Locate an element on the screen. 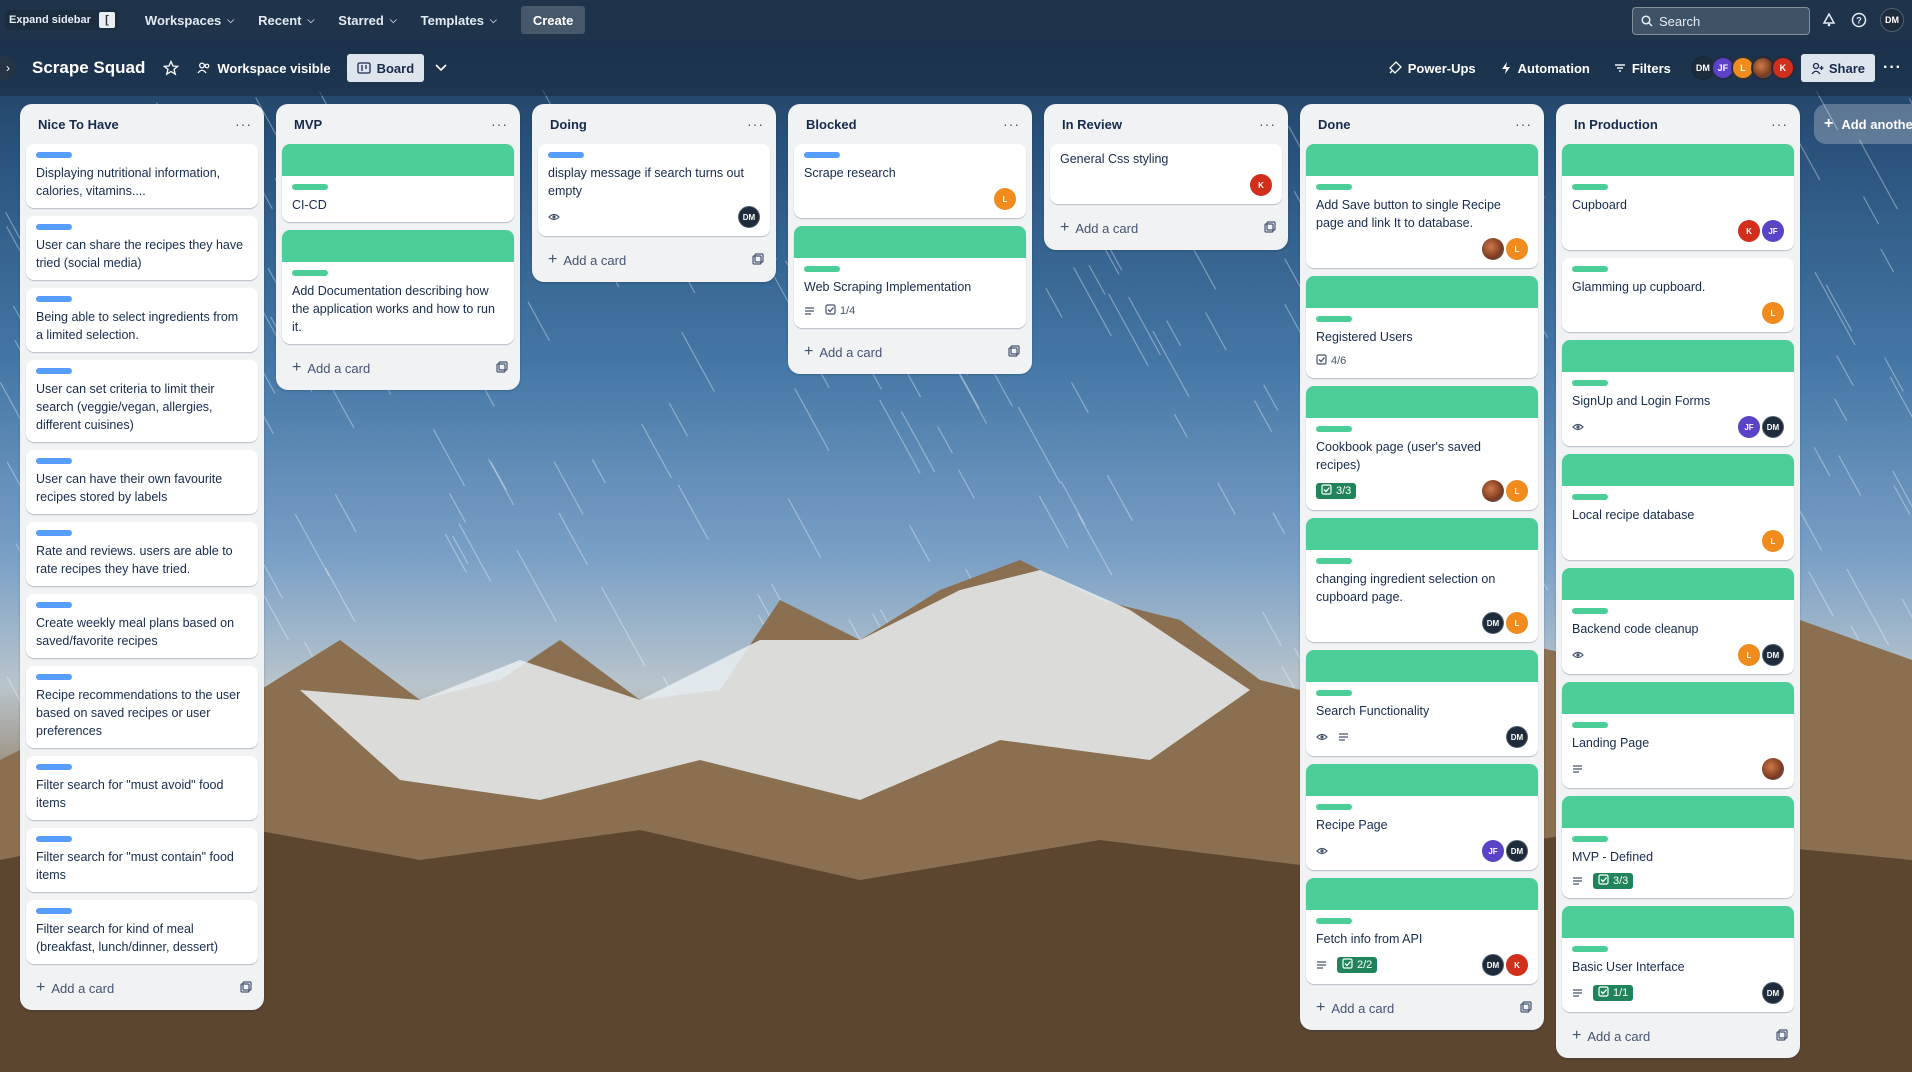  card: Local recipe database L is located at coordinates (1678, 507).